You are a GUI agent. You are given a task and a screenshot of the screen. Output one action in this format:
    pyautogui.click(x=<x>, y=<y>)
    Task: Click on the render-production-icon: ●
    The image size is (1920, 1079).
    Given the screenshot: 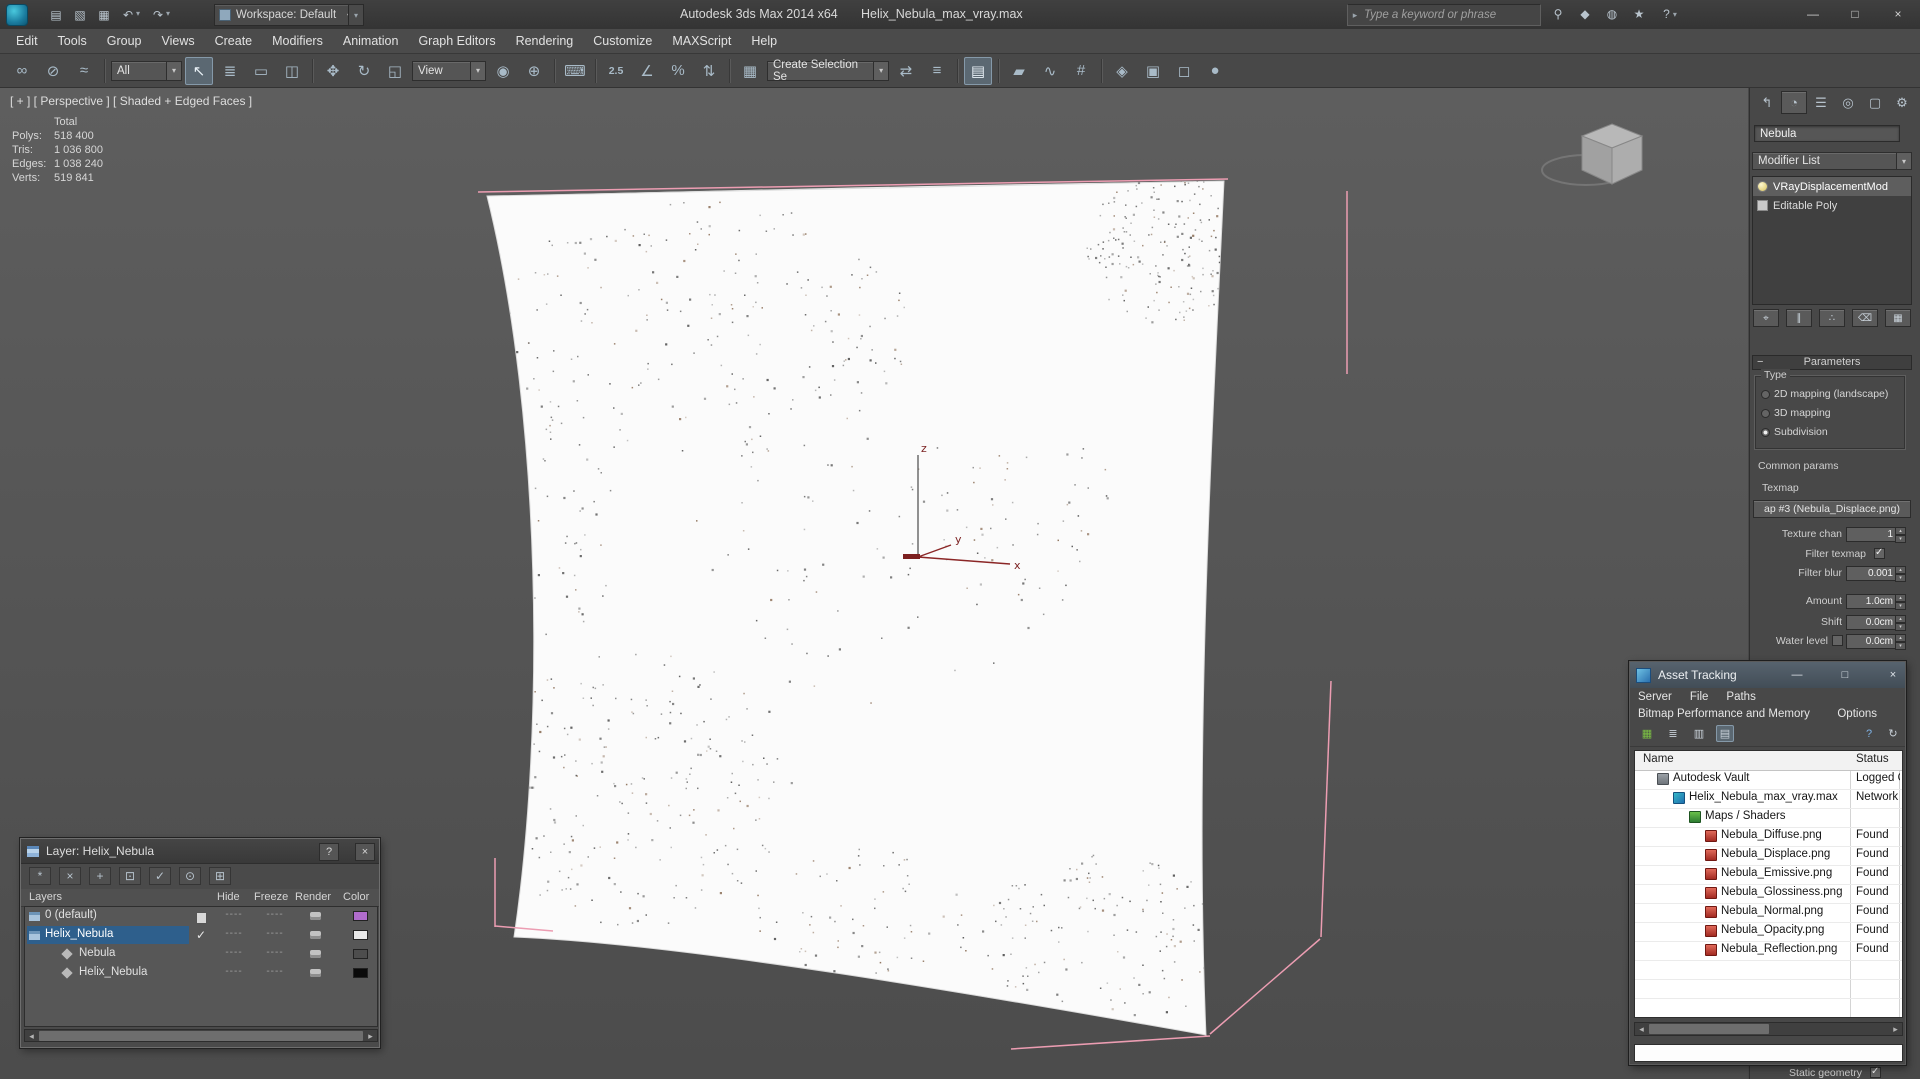 What is the action you would take?
    pyautogui.click(x=1215, y=71)
    